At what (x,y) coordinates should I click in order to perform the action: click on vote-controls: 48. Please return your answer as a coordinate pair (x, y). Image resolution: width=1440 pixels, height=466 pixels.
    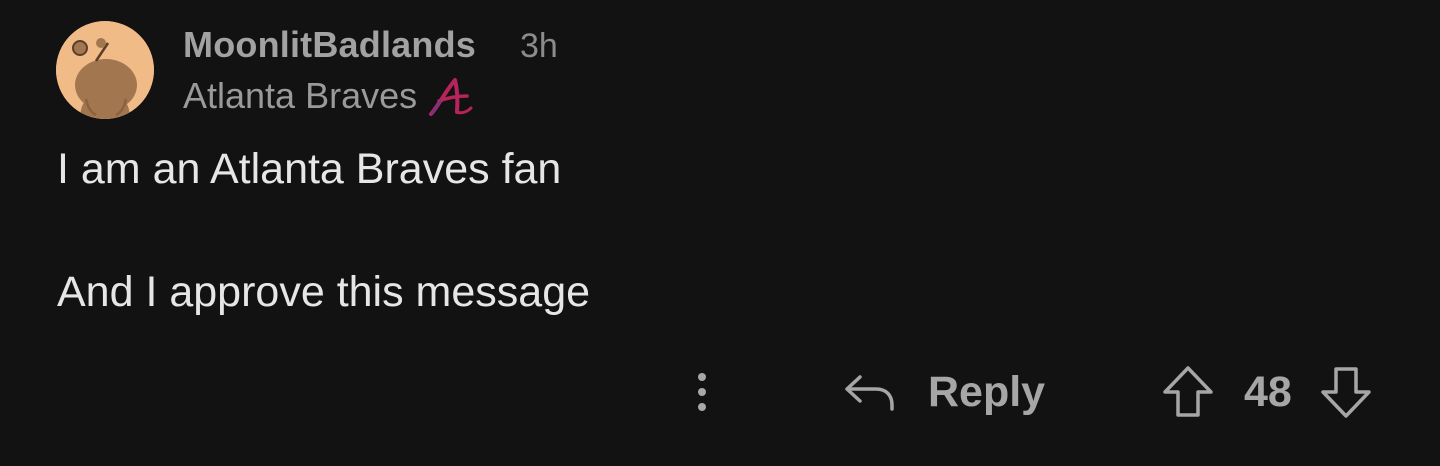
    Looking at the image, I should click on (1267, 392).